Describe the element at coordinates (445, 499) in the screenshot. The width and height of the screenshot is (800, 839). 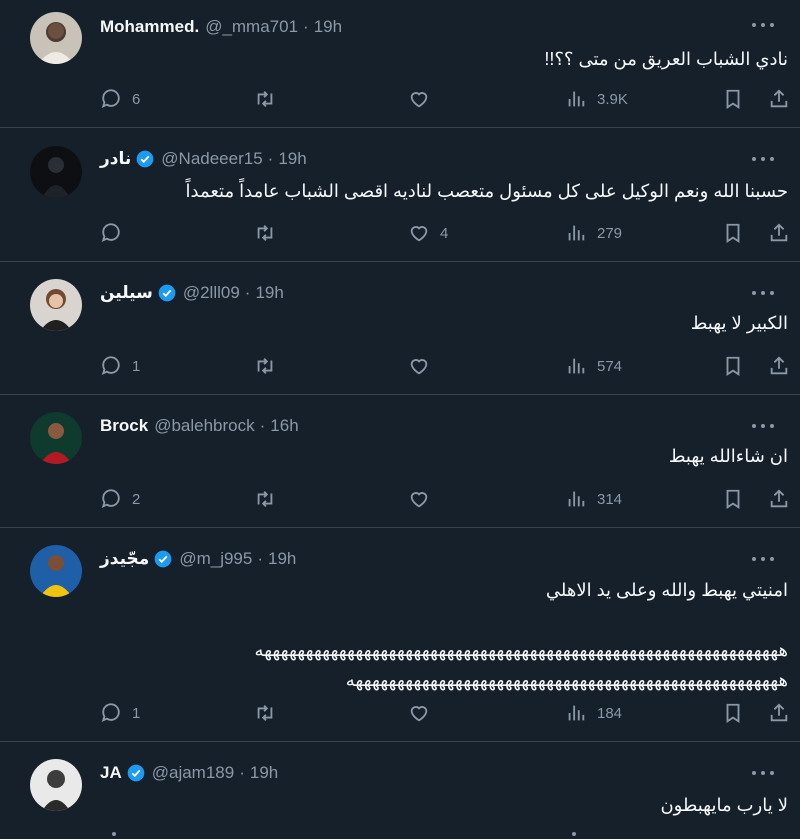
I see `action-bar: 2 314` at that location.